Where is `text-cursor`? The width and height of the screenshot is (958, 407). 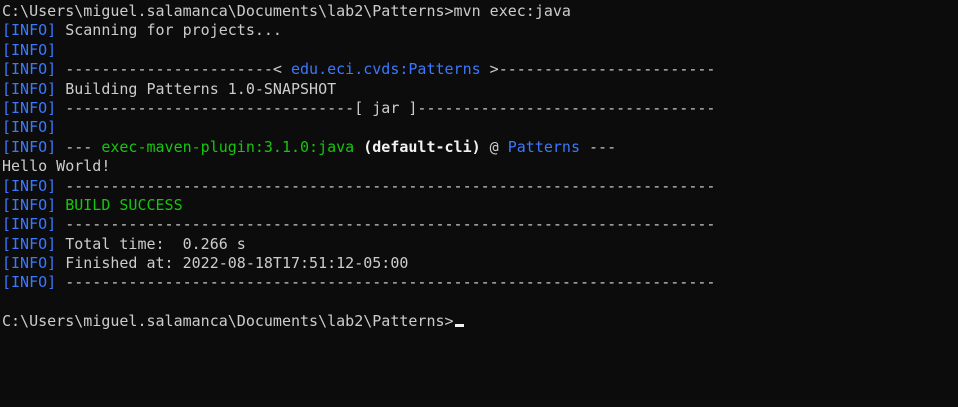 text-cursor is located at coordinates (459, 326).